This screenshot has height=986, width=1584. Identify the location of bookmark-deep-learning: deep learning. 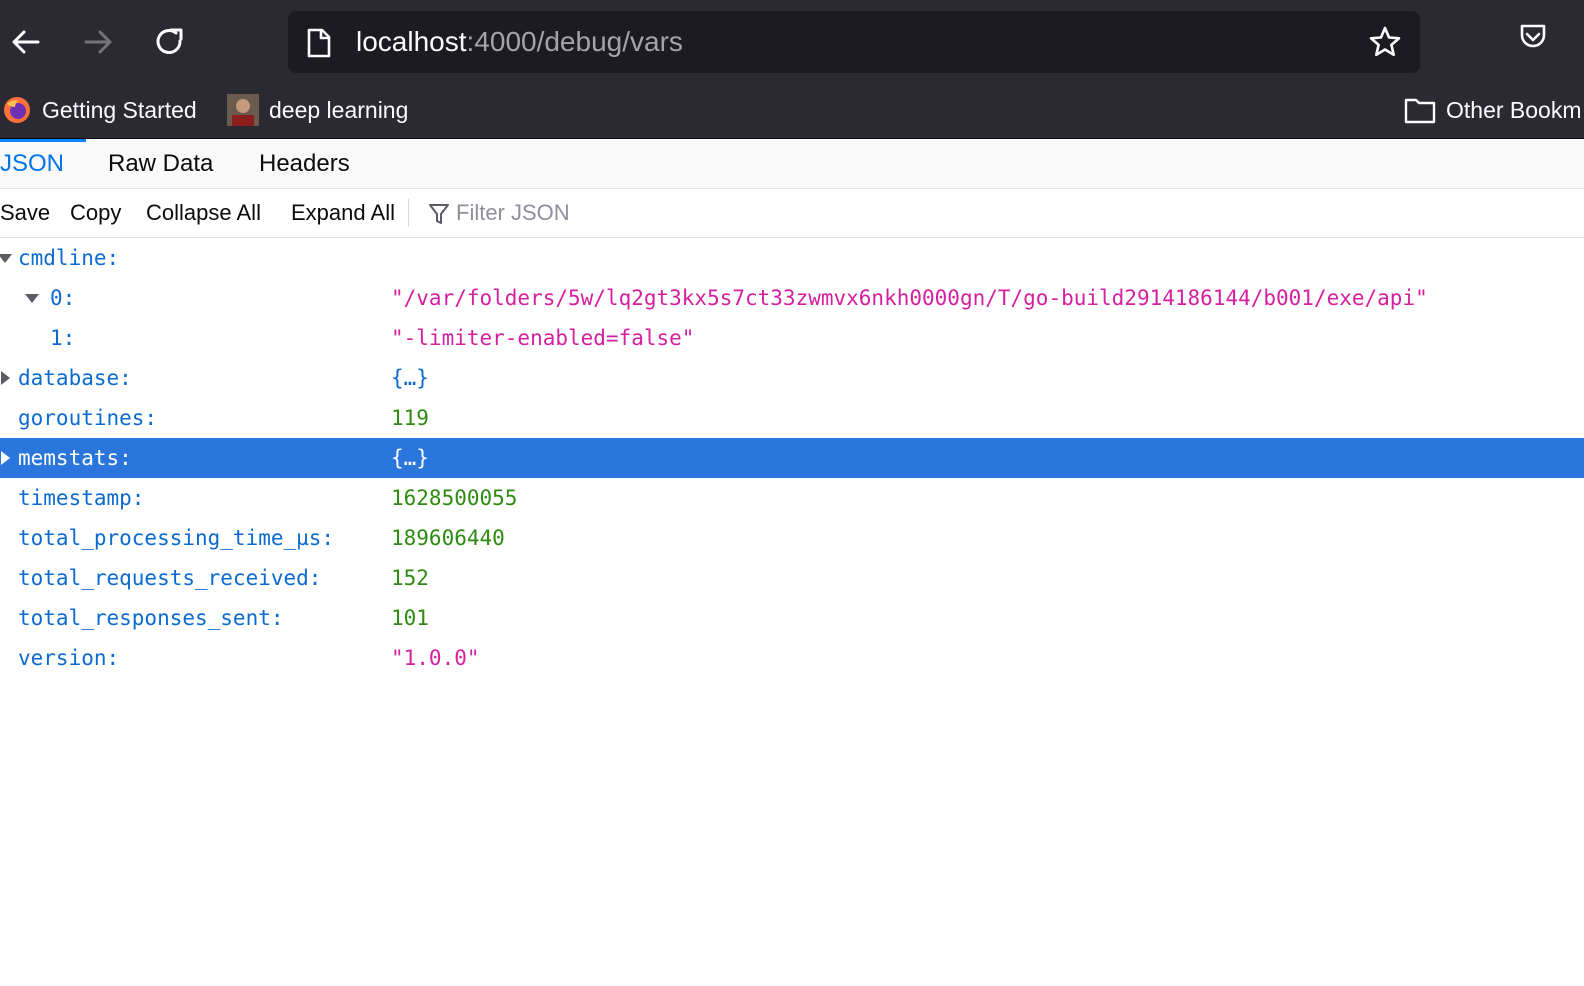
(317, 110).